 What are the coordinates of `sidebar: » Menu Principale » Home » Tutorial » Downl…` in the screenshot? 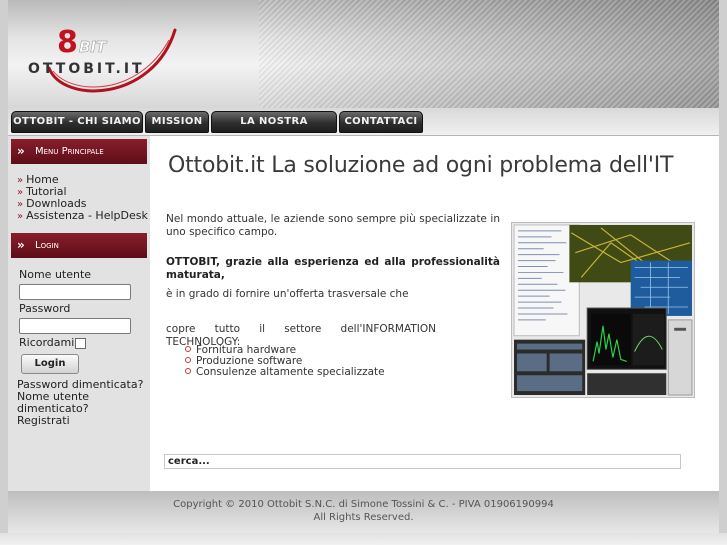 It's located at (79, 313).